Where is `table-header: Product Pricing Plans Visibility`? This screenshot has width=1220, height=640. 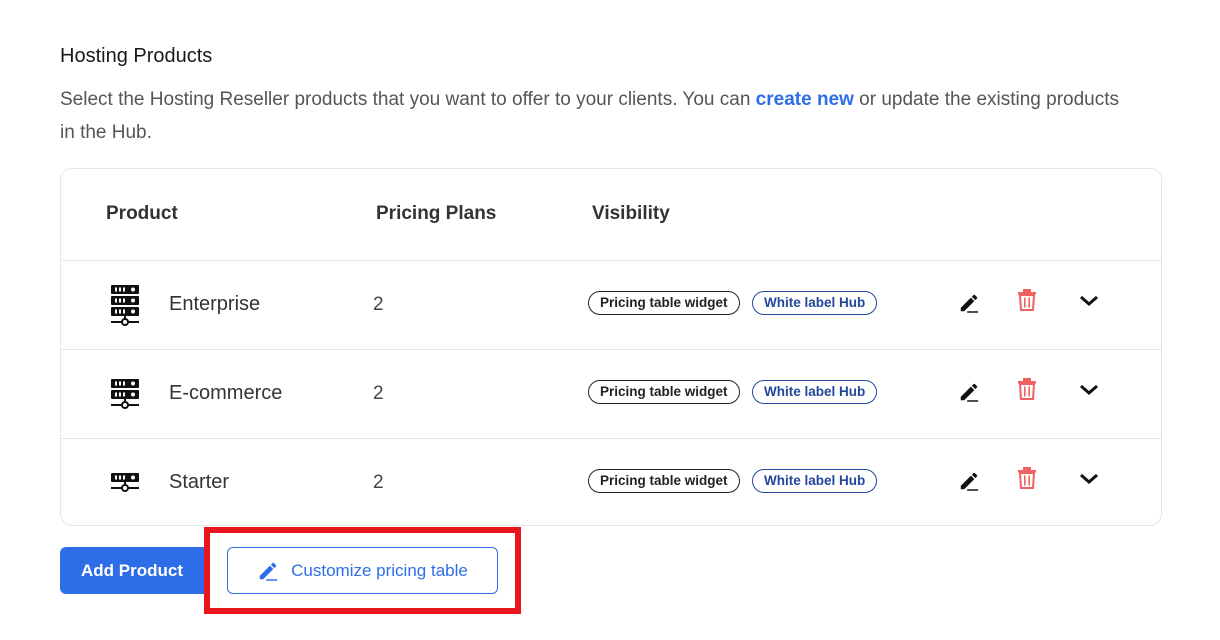 table-header: Product Pricing Plans Visibility is located at coordinates (611, 215).